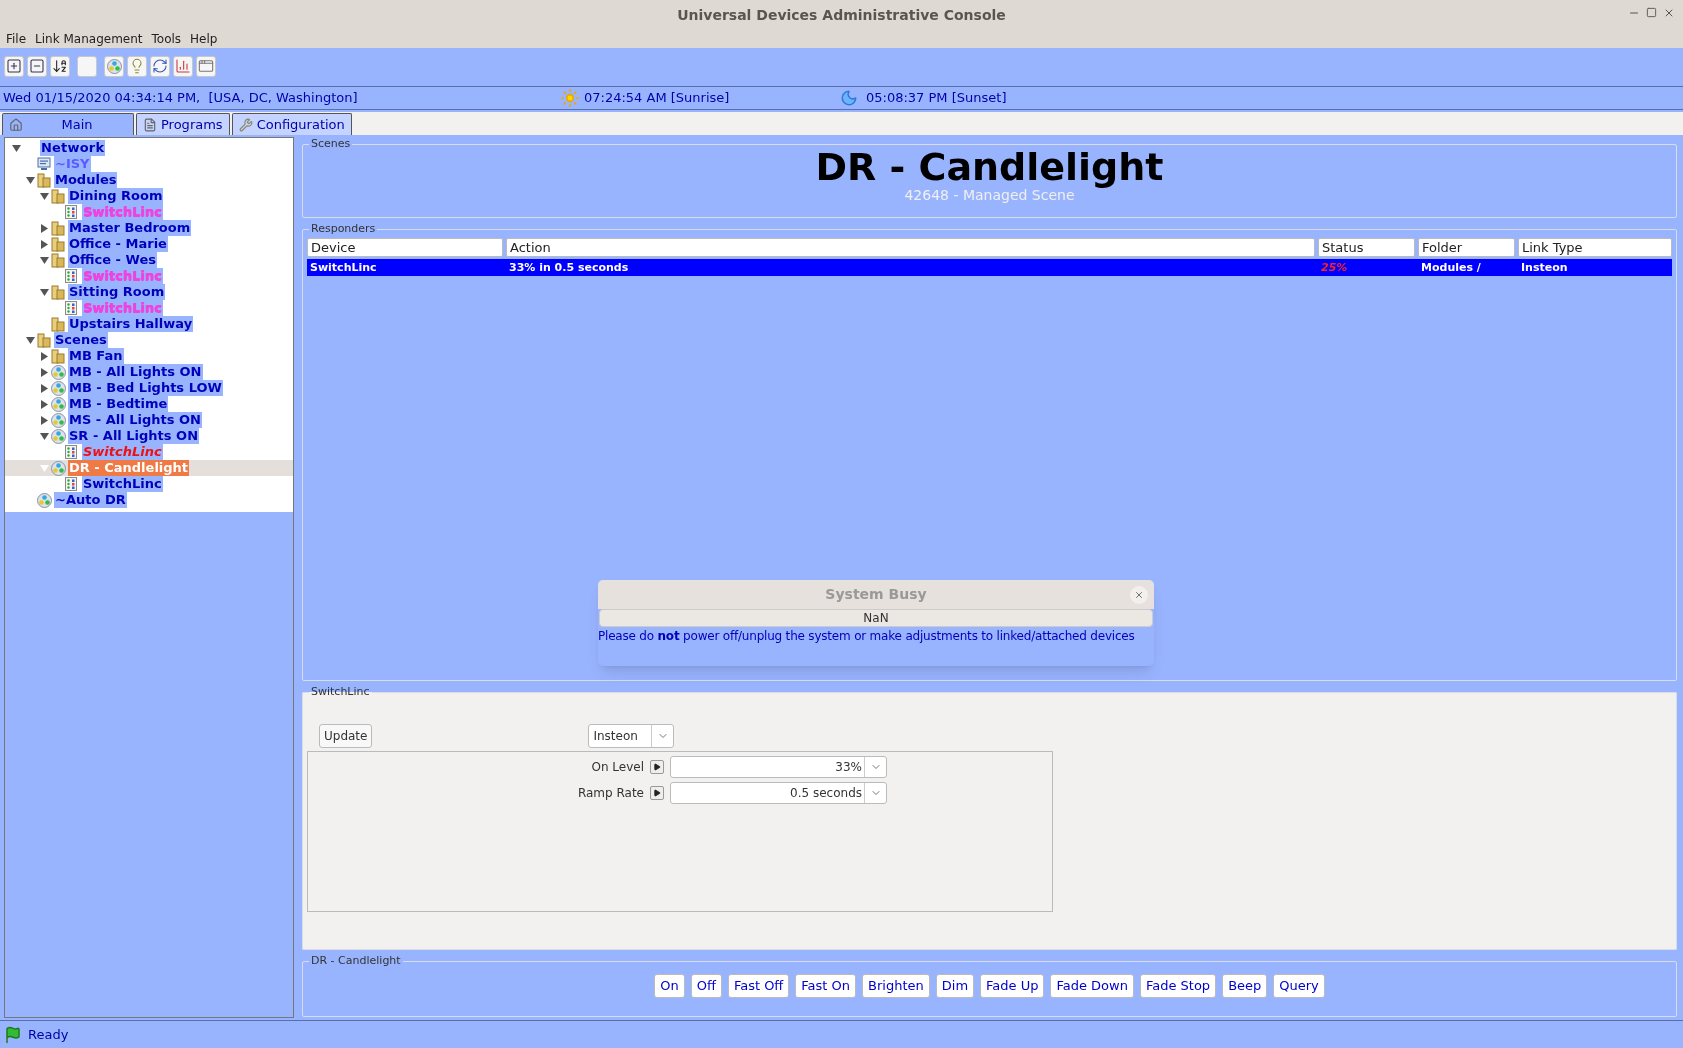 This screenshot has width=1683, height=1048. I want to click on close-button, so click(1139, 594).